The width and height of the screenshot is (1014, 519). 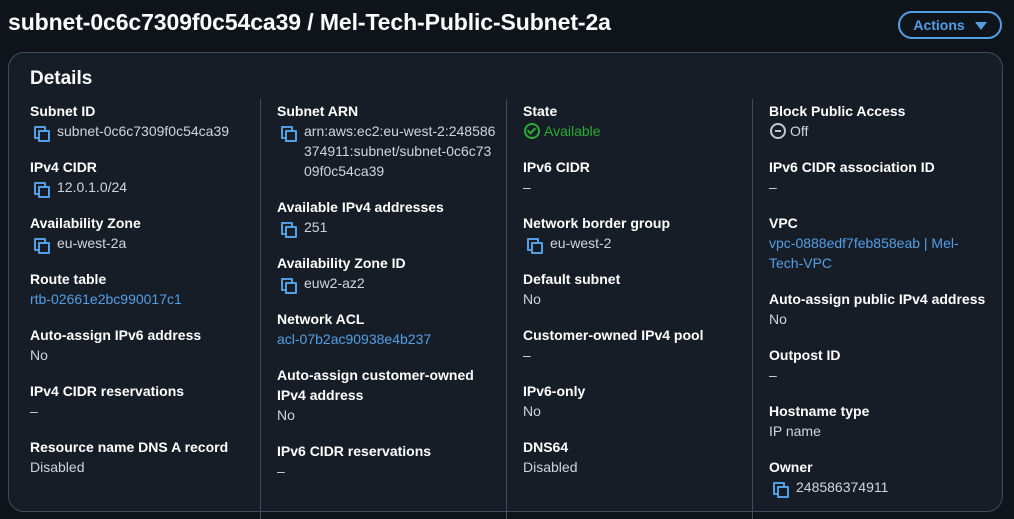 What do you see at coordinates (881, 177) in the screenshot?
I see `field-ipv6-association-id: IPv6 CIDR association ID –` at bounding box center [881, 177].